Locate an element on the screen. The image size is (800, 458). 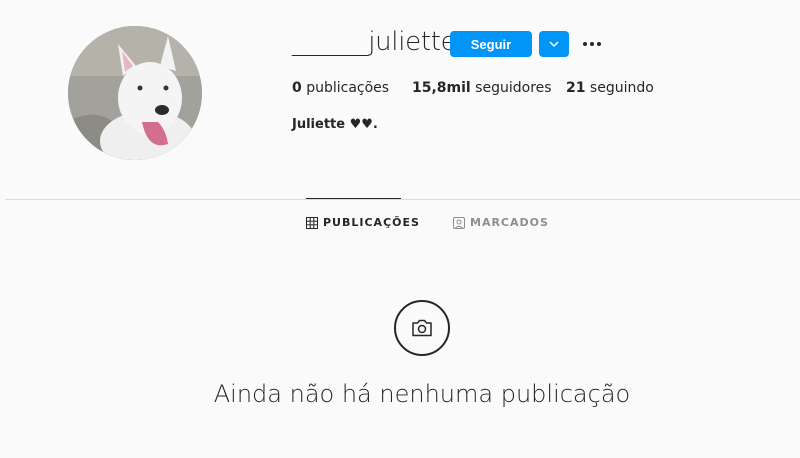
stat-followers: 15,8mil seguidores is located at coordinates (482, 88).